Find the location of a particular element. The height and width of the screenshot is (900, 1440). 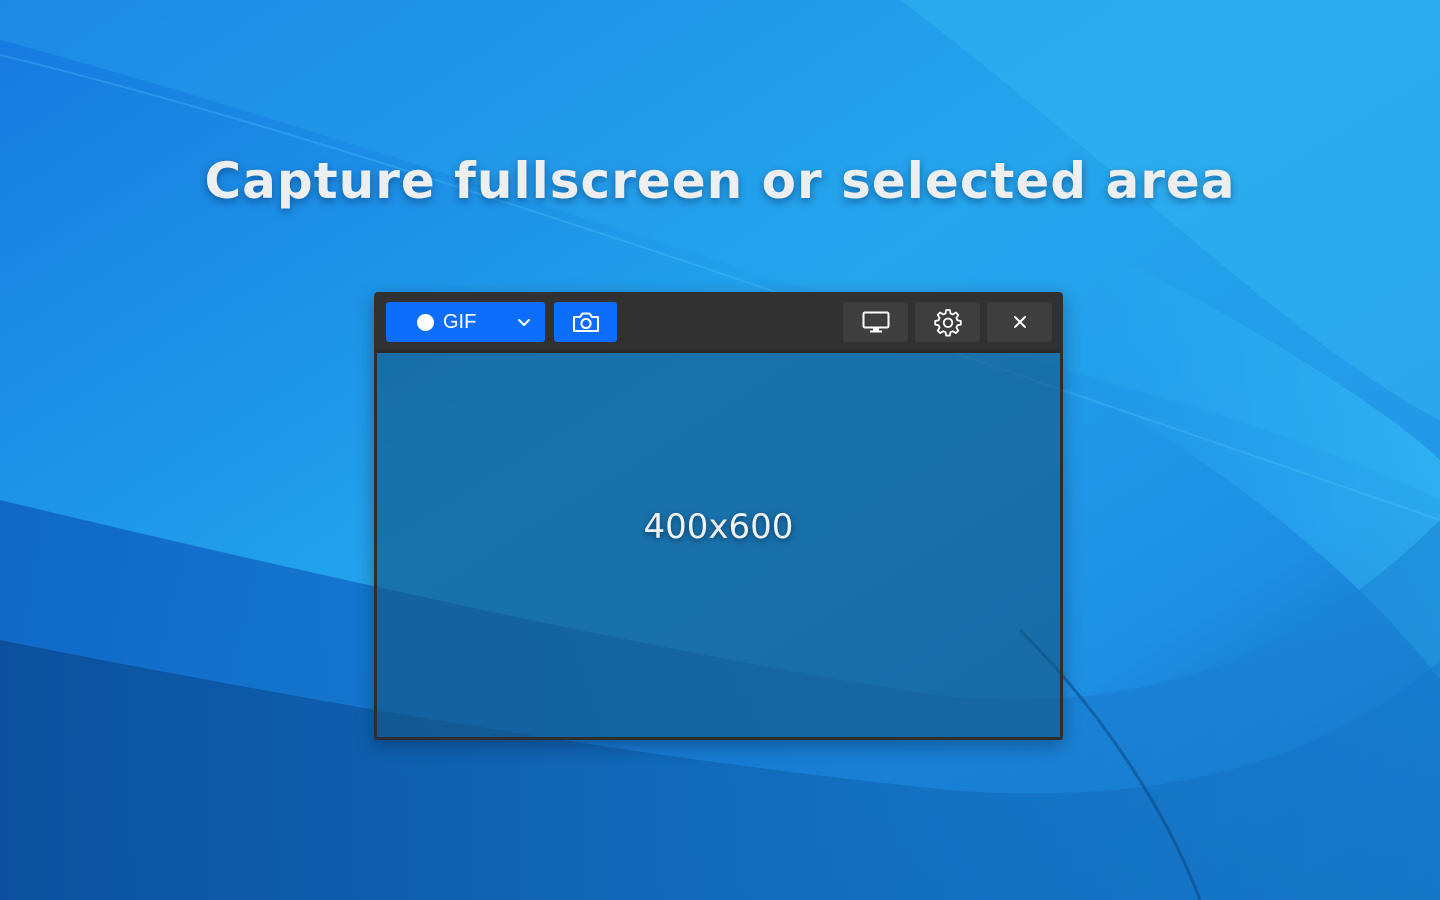

monitor-icon is located at coordinates (876, 322).